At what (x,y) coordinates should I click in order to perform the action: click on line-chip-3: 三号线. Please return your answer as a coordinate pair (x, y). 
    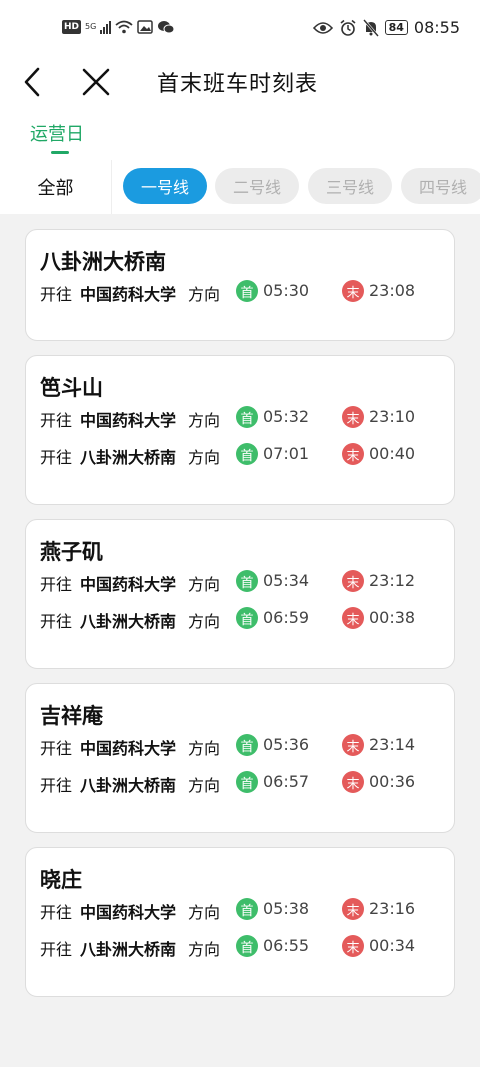
    Looking at the image, I should click on (350, 186).